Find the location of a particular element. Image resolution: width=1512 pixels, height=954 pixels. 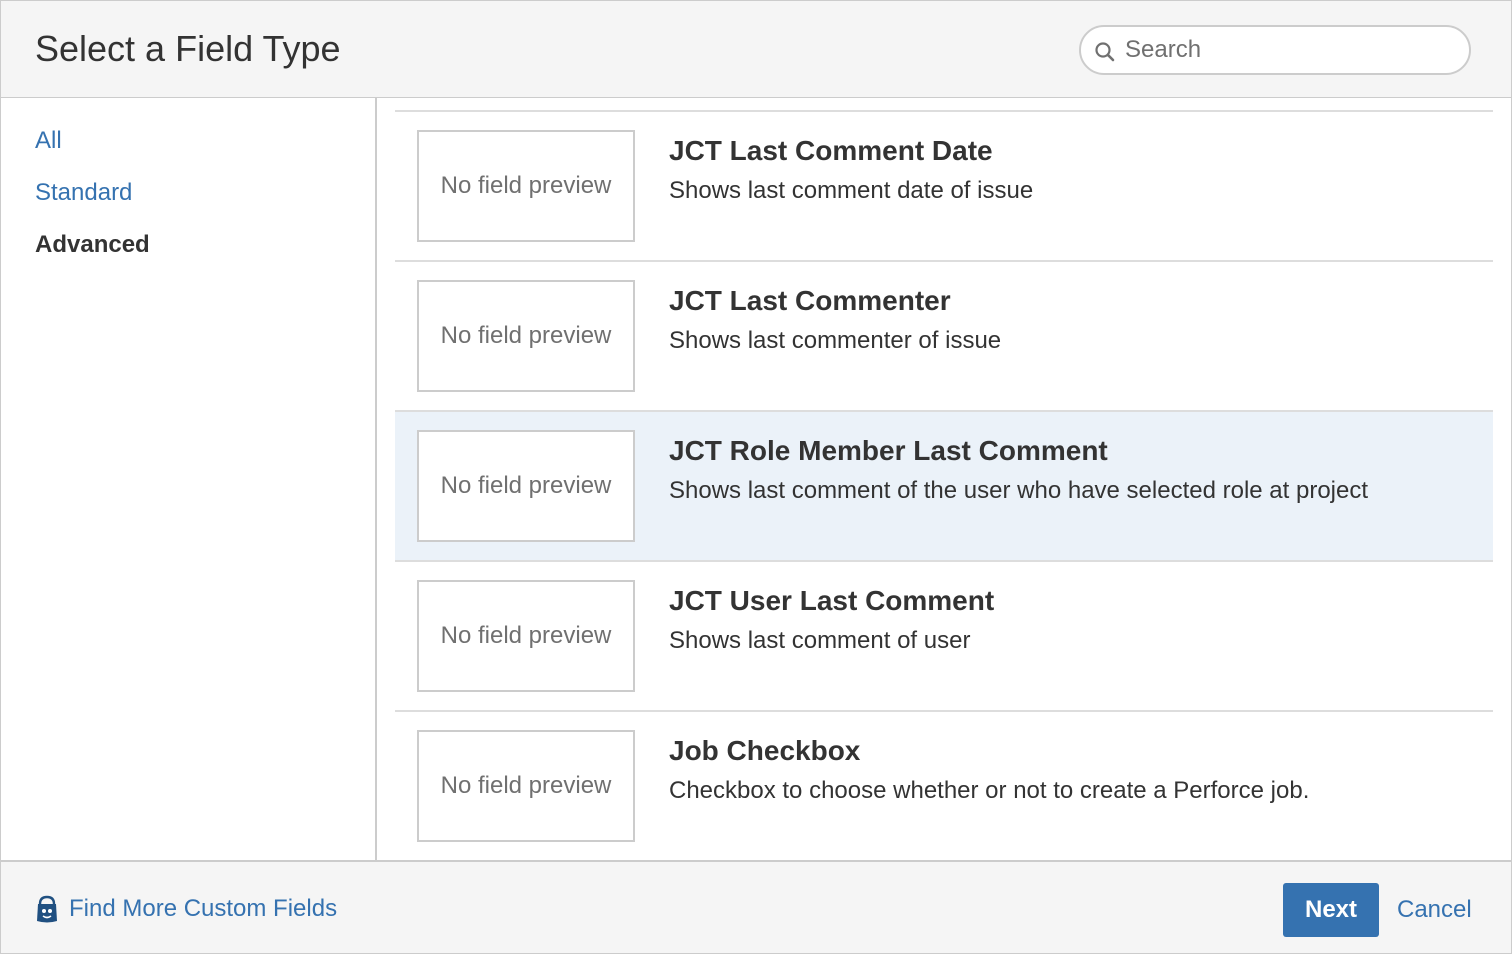

field-type-description: Shows last comment date of issue is located at coordinates (851, 190).